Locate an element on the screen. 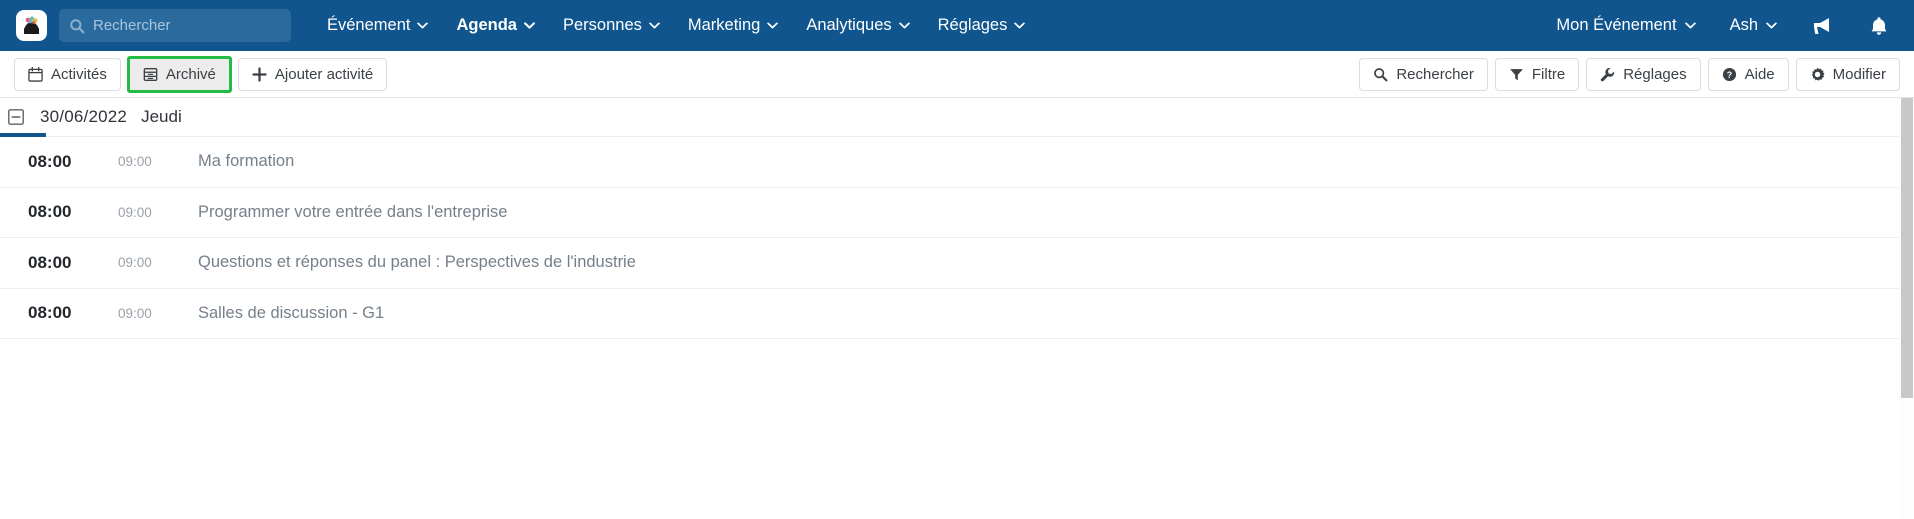 The image size is (1914, 519). settings-button: Réglages is located at coordinates (1643, 74).